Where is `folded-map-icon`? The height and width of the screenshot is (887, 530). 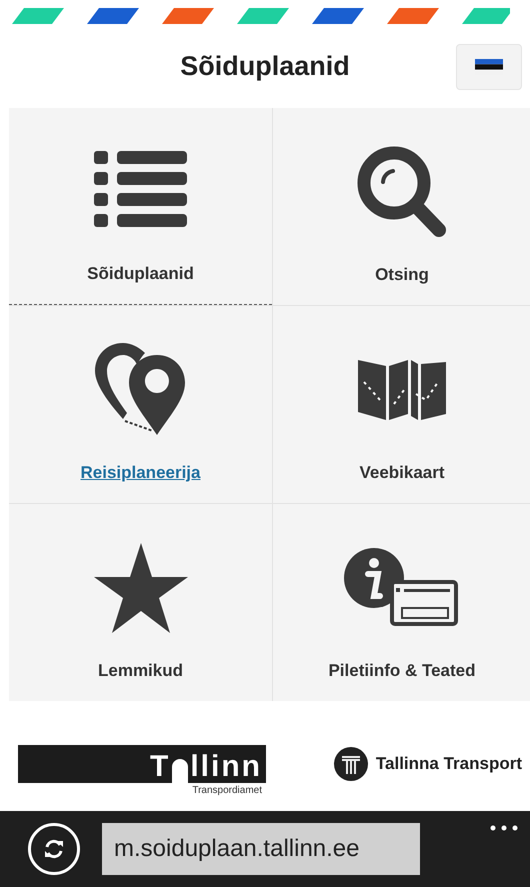 folded-map-icon is located at coordinates (402, 390).